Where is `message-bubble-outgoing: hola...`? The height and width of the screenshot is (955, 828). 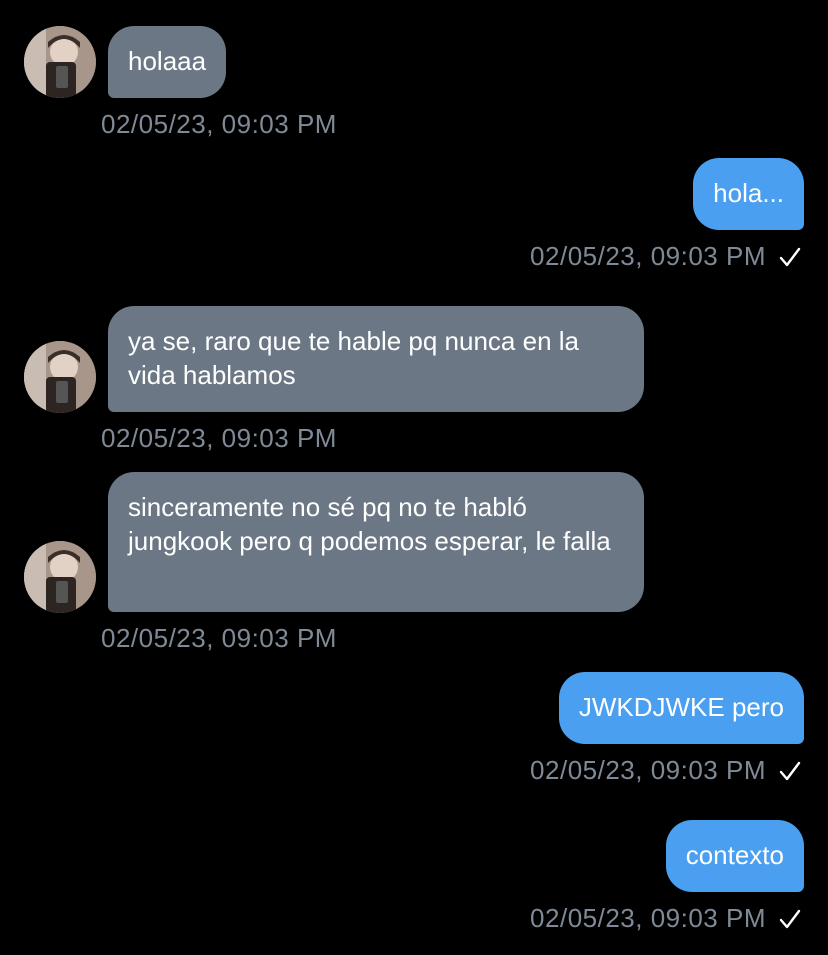
message-bubble-outgoing: hola... is located at coordinates (748, 194).